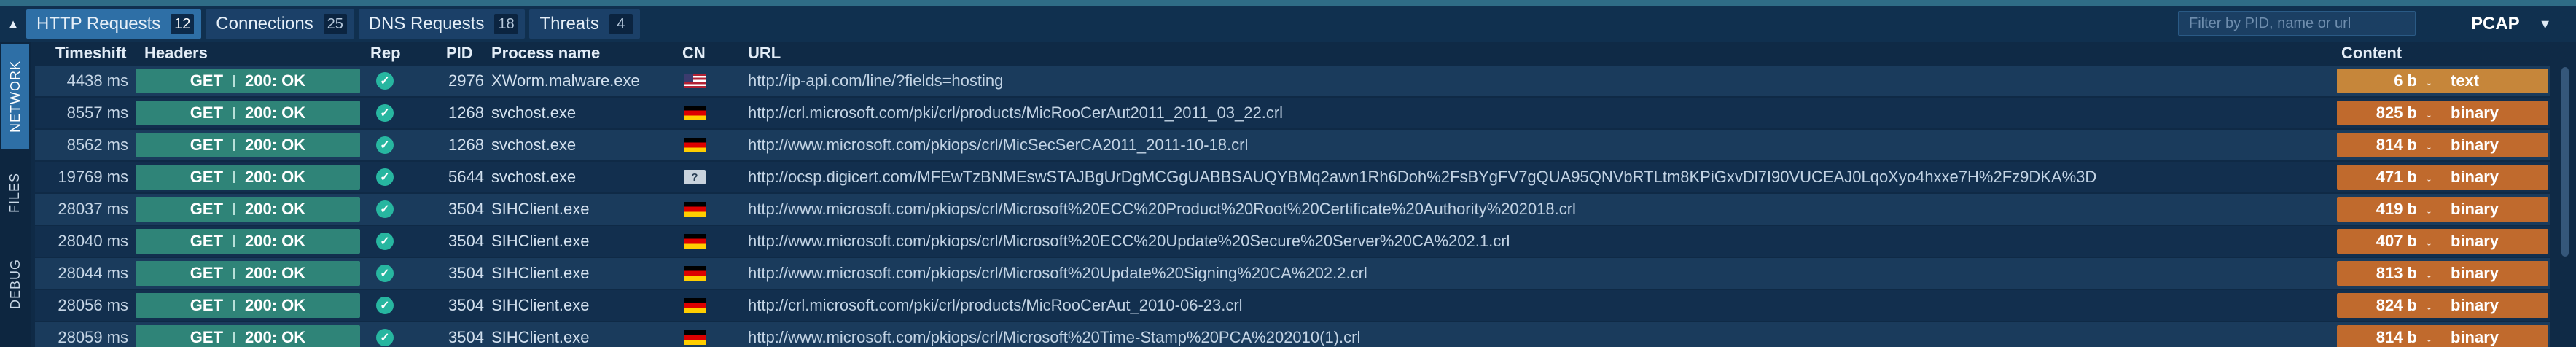 The image size is (2576, 347). What do you see at coordinates (90, 53) in the screenshot?
I see `col-timeshift: Timeshift` at bounding box center [90, 53].